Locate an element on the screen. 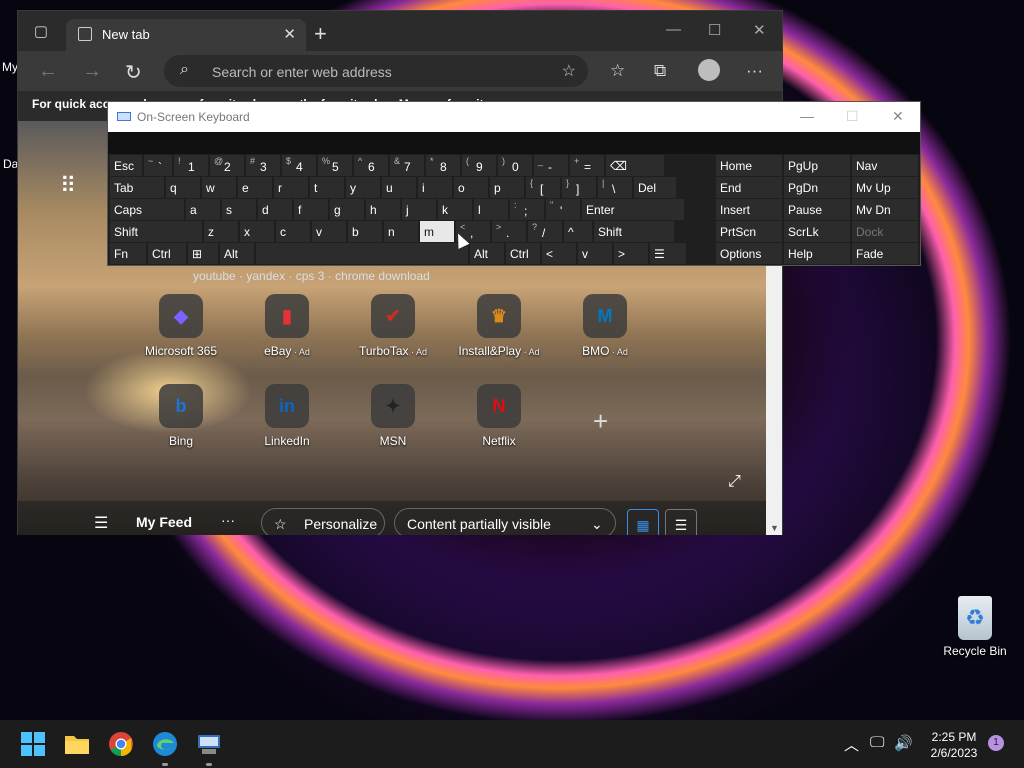 The width and height of the screenshot is (1024, 768). key-z: z is located at coordinates (221, 231).